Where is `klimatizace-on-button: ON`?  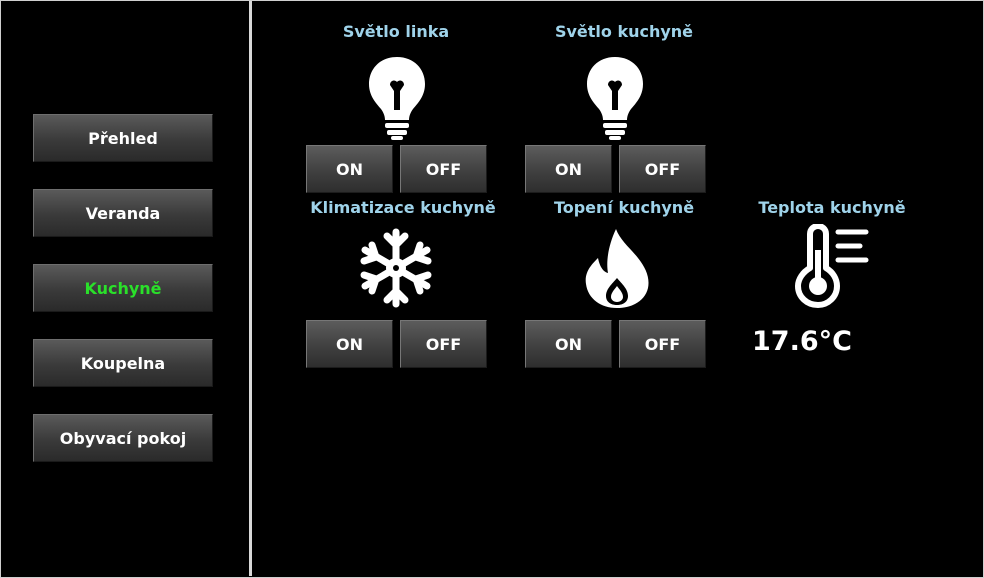
klimatizace-on-button: ON is located at coordinates (349, 344).